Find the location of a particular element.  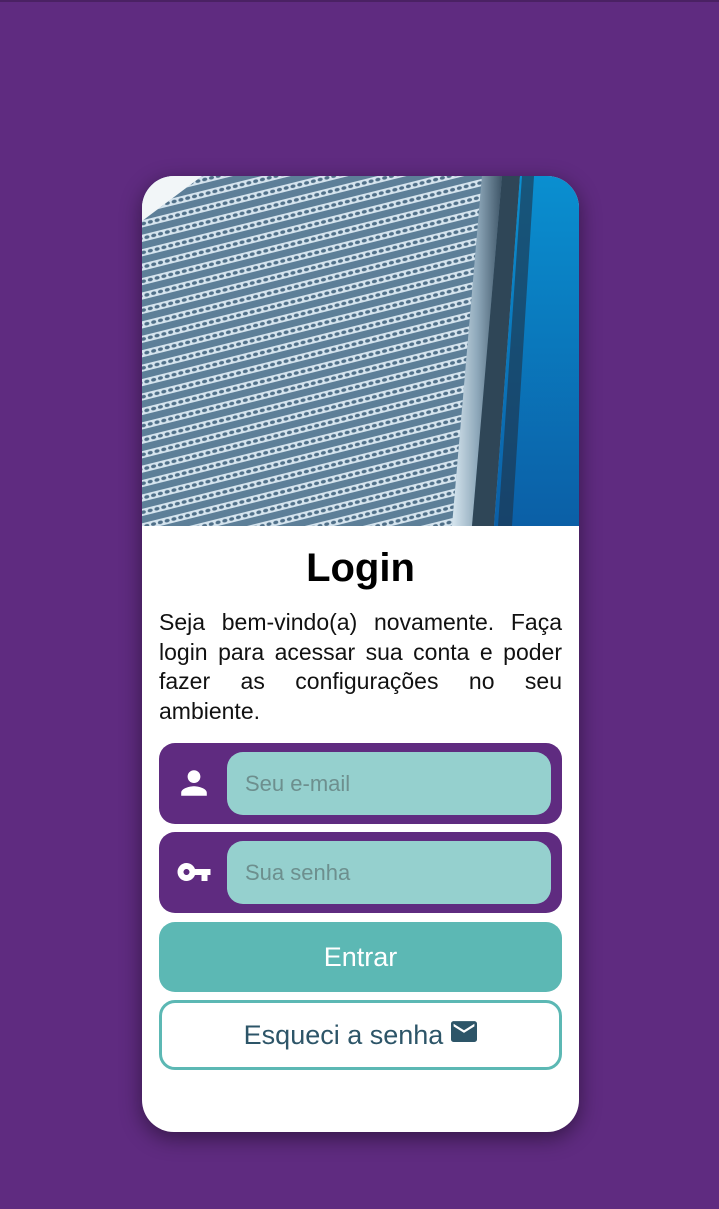

top-border-line is located at coordinates (359, 1).